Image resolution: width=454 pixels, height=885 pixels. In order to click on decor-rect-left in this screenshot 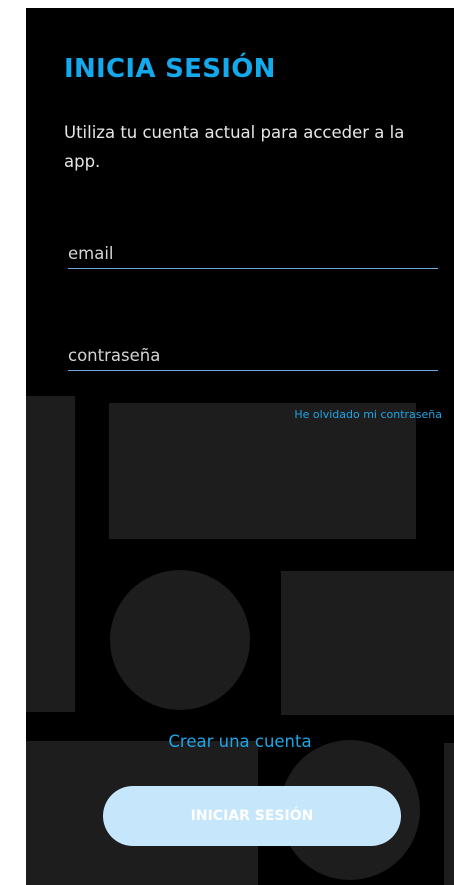, I will do `click(50, 554)`.